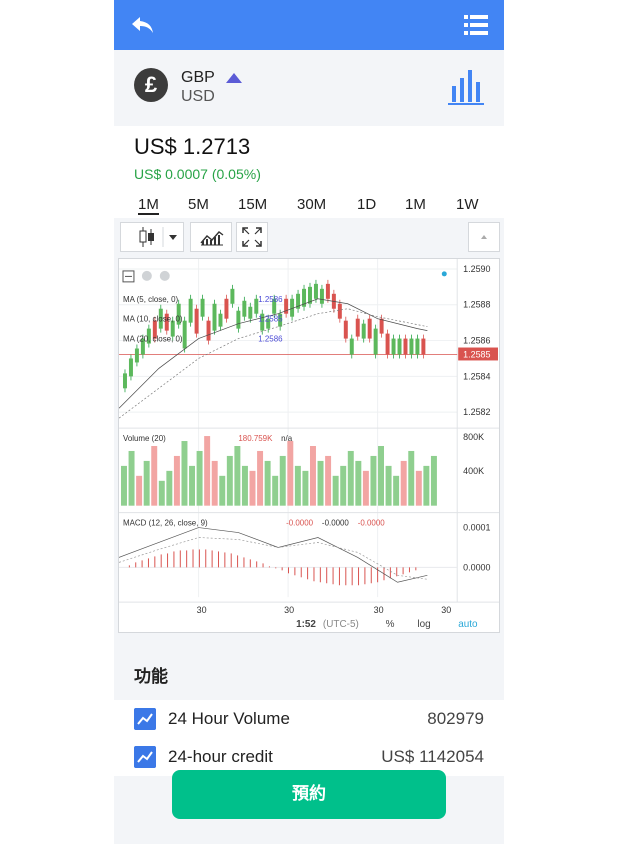 The image size is (619, 844). Describe the element at coordinates (309, 673) in the screenshot. I see `features-section-header: 功能` at that location.